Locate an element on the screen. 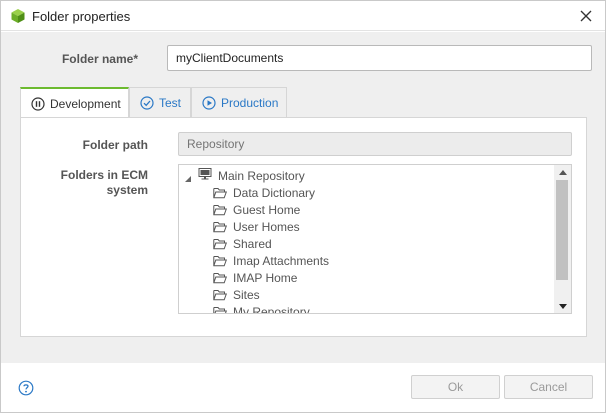 This screenshot has width=606, height=413. dialog-footer: Ok Cancel is located at coordinates (303, 387).